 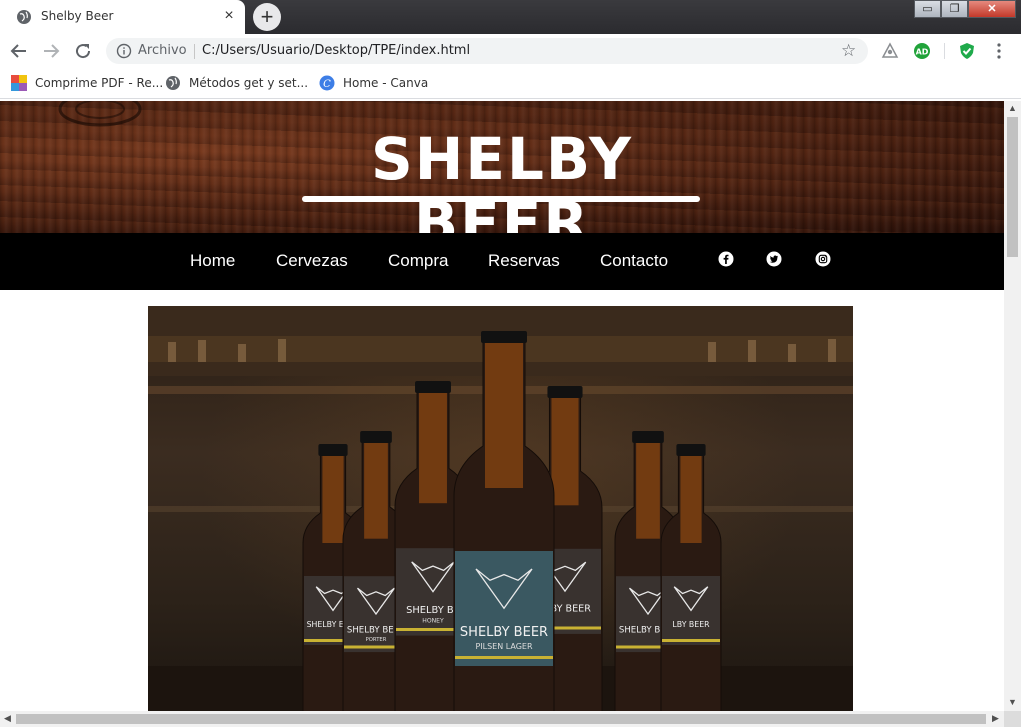 I want to click on tab-title: Shelby Beer, so click(x=77, y=16).